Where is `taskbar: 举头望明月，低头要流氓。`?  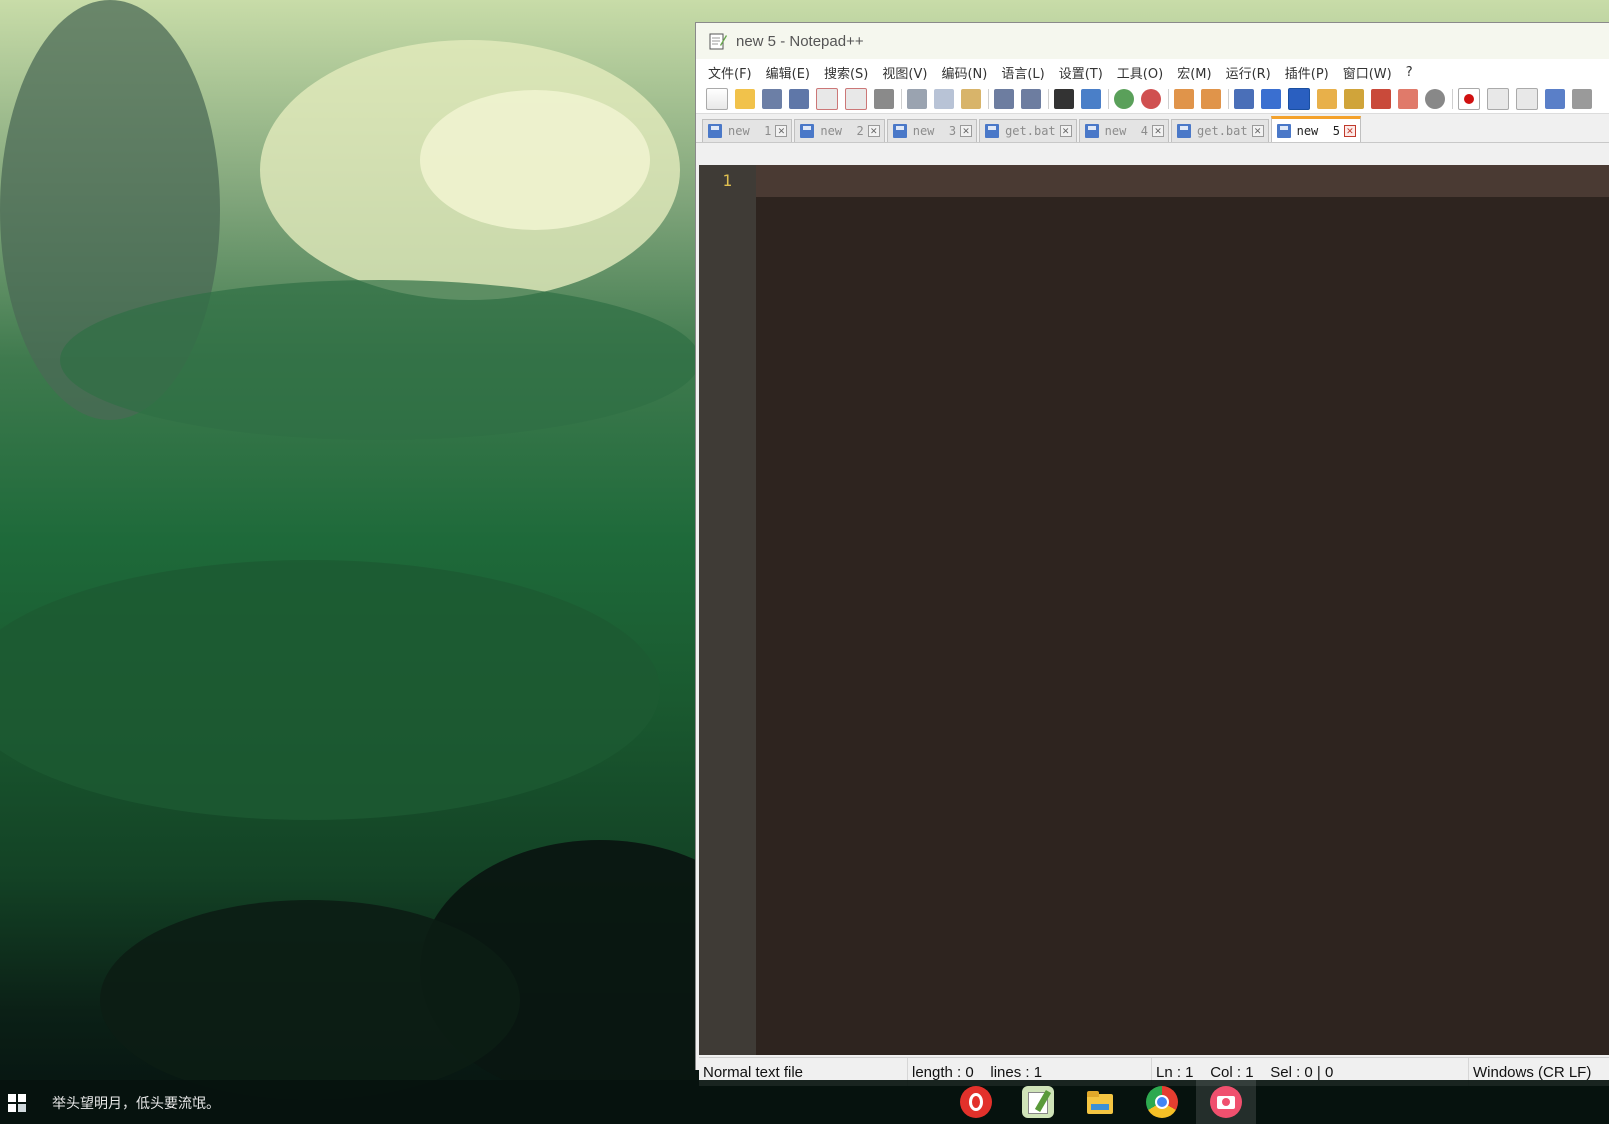 taskbar: 举头望明月，低头要流氓。 is located at coordinates (804, 1102).